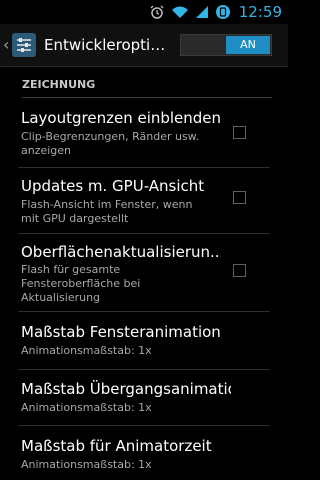  What do you see at coordinates (107, 204) in the screenshot?
I see `list-item-summary: Flash-Ansicht im Fenster, wenn` at bounding box center [107, 204].